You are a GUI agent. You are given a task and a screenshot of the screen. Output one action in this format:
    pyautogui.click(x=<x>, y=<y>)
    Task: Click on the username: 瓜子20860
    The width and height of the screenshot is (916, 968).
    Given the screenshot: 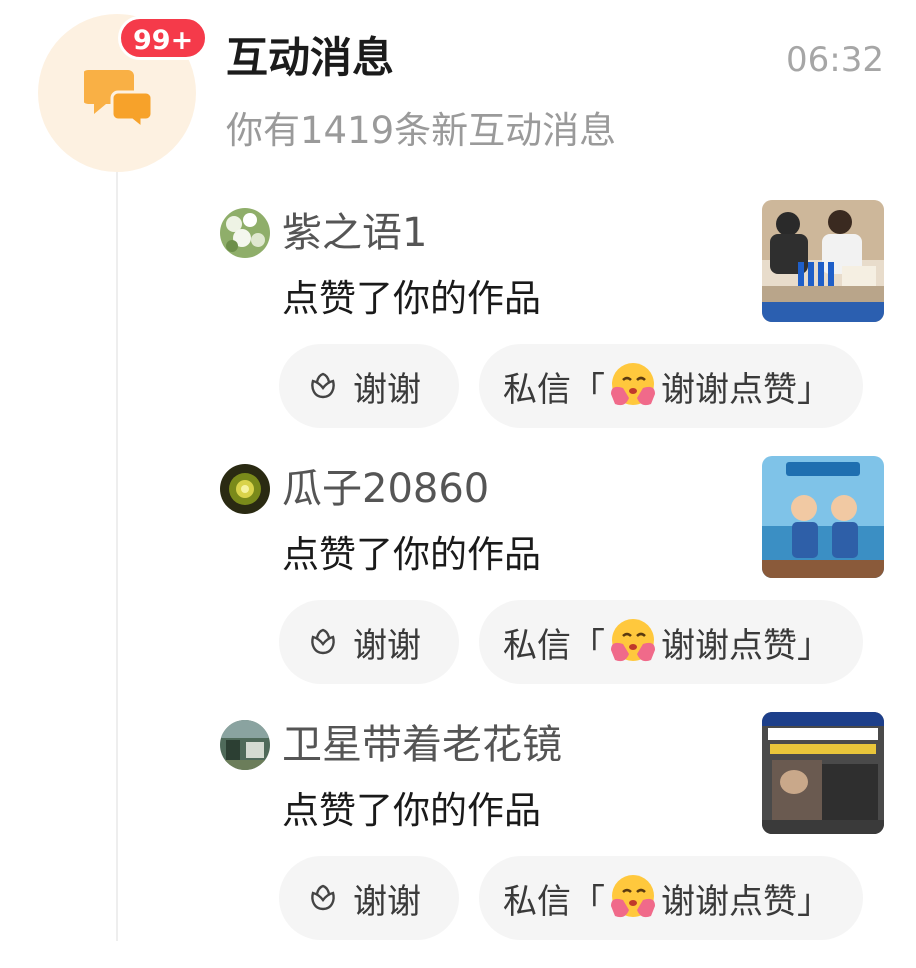 What is the action you would take?
    pyautogui.click(x=385, y=489)
    